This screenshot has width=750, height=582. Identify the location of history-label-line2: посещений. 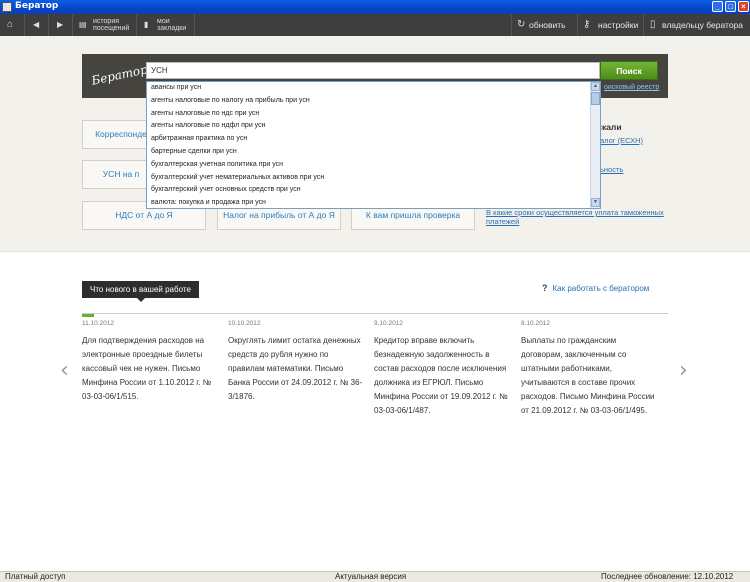
(111, 28).